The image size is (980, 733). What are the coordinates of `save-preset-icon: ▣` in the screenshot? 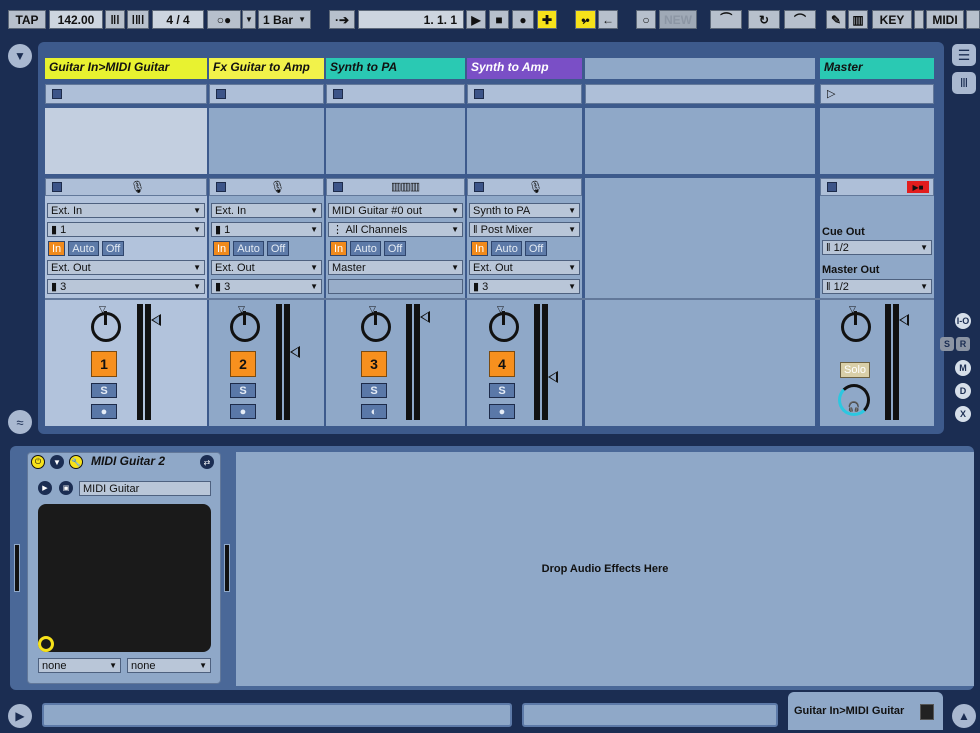 It's located at (66, 488).